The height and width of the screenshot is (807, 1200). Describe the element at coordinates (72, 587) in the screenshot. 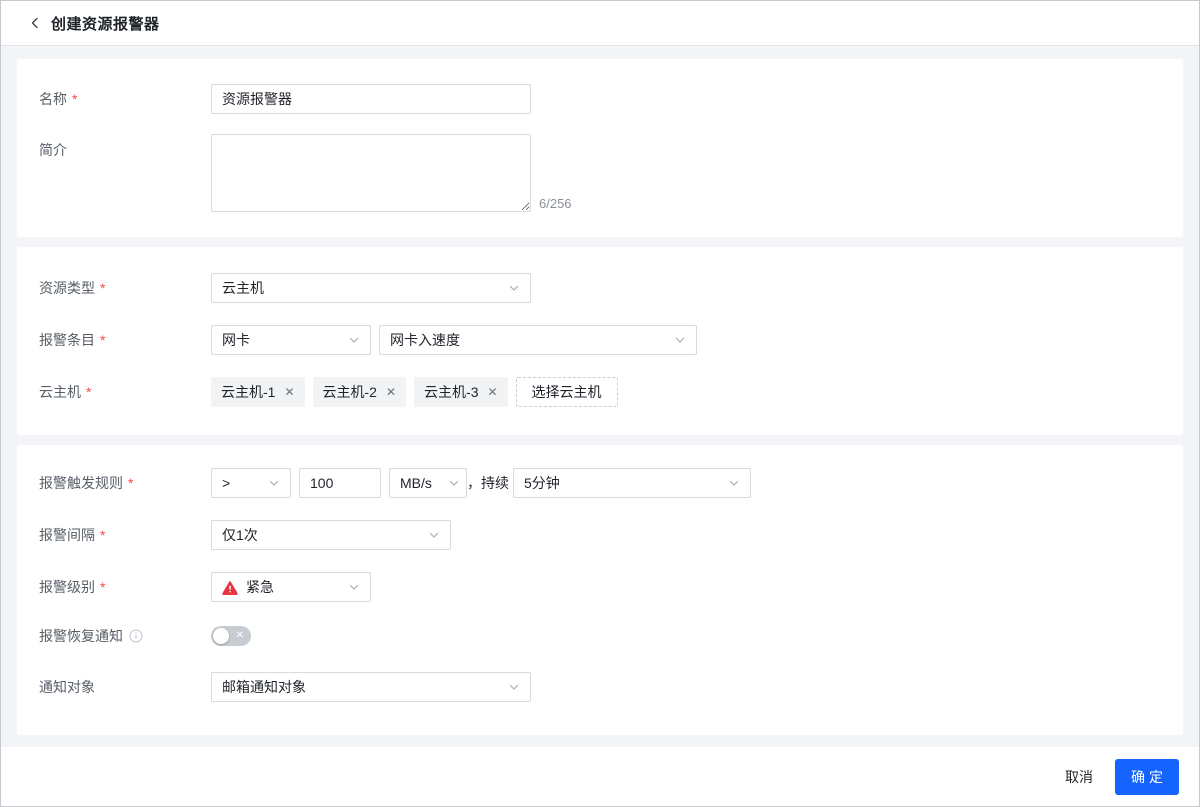

I see `level-label: 报警级别 *` at that location.